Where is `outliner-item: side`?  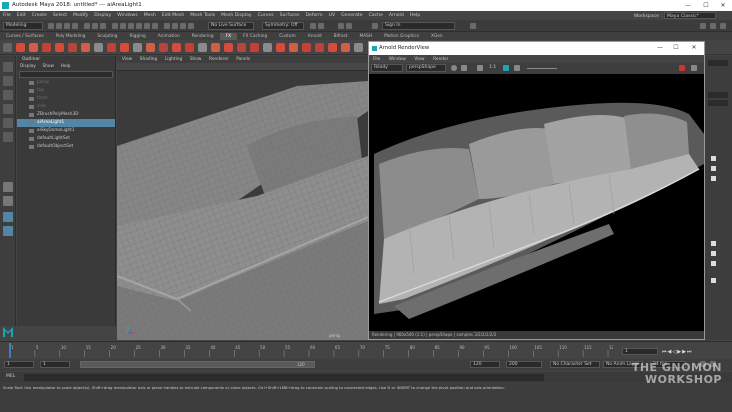
outliner-item: side is located at coordinates (66, 107).